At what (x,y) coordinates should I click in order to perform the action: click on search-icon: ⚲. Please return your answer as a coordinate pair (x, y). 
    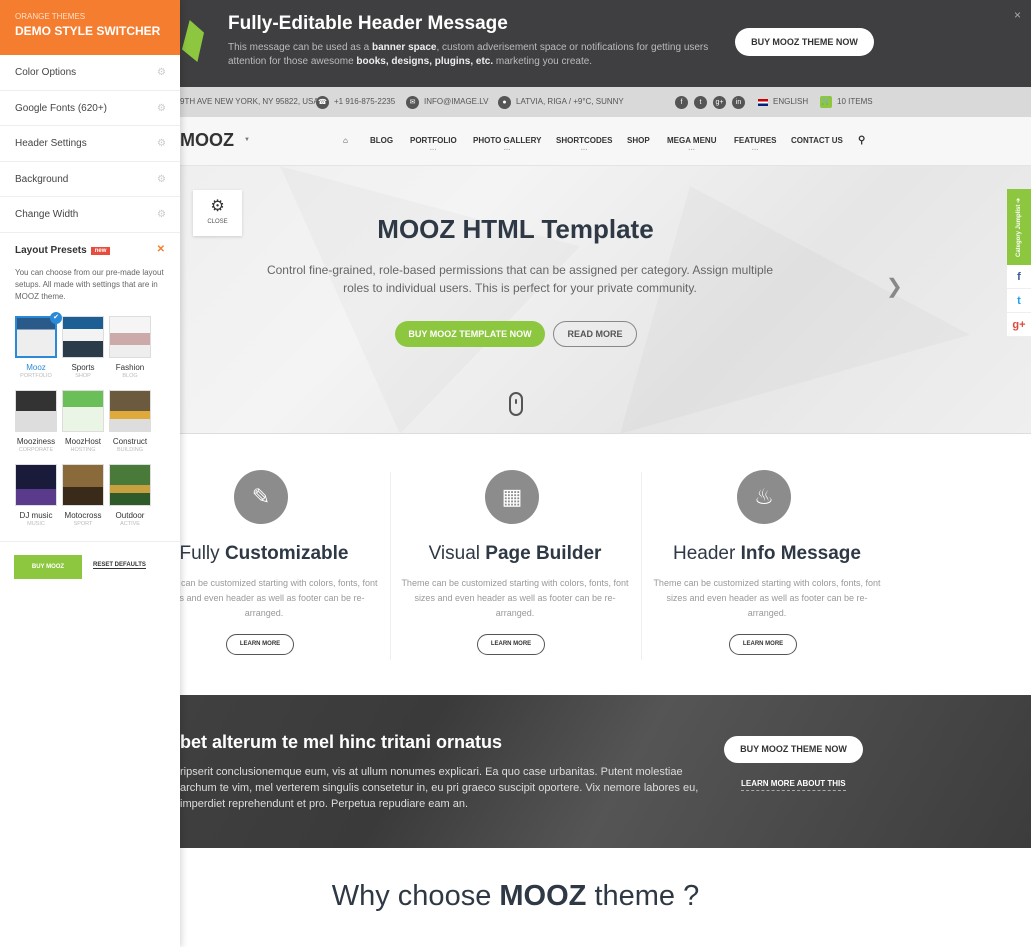
    Looking at the image, I should click on (861, 141).